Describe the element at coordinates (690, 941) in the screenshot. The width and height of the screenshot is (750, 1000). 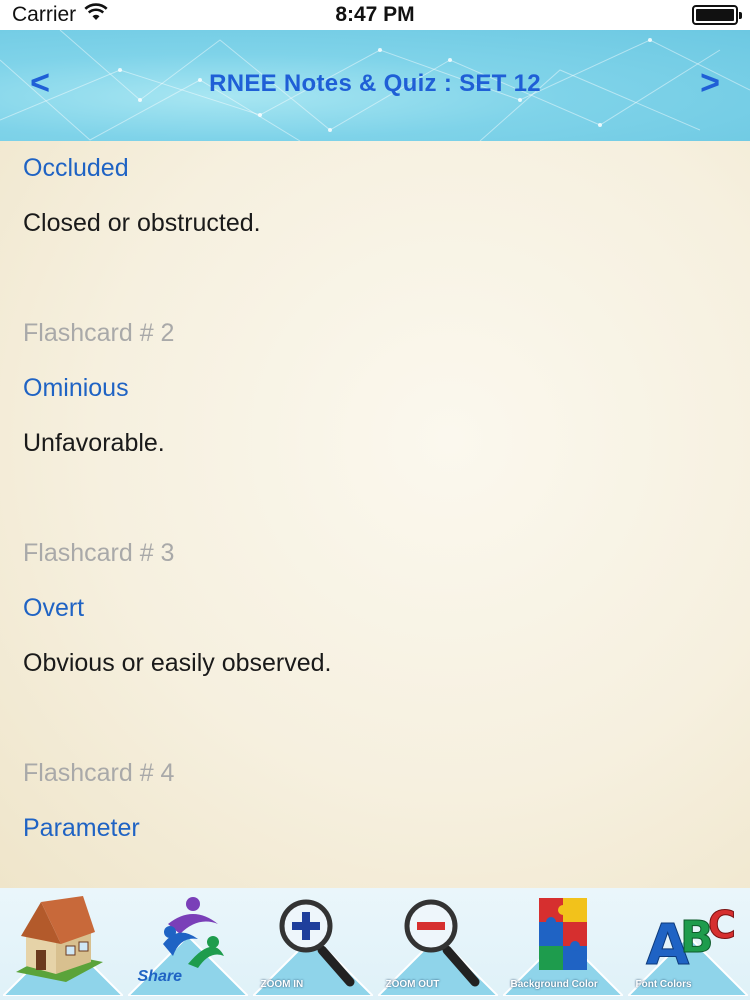
I see `abc-blocks-icon: A B C` at that location.